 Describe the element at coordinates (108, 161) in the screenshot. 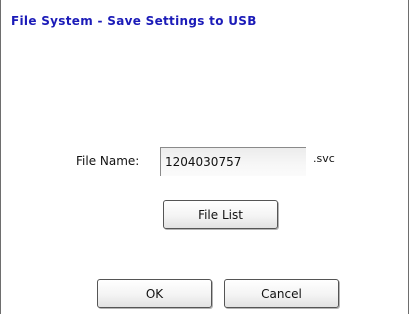

I see `file-name-label: File Name:` at that location.